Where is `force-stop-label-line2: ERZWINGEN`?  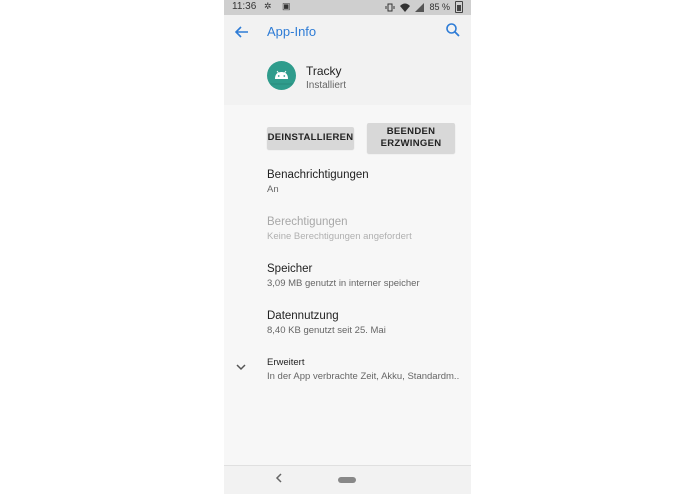
force-stop-label-line2: ERZWINGEN is located at coordinates (411, 143).